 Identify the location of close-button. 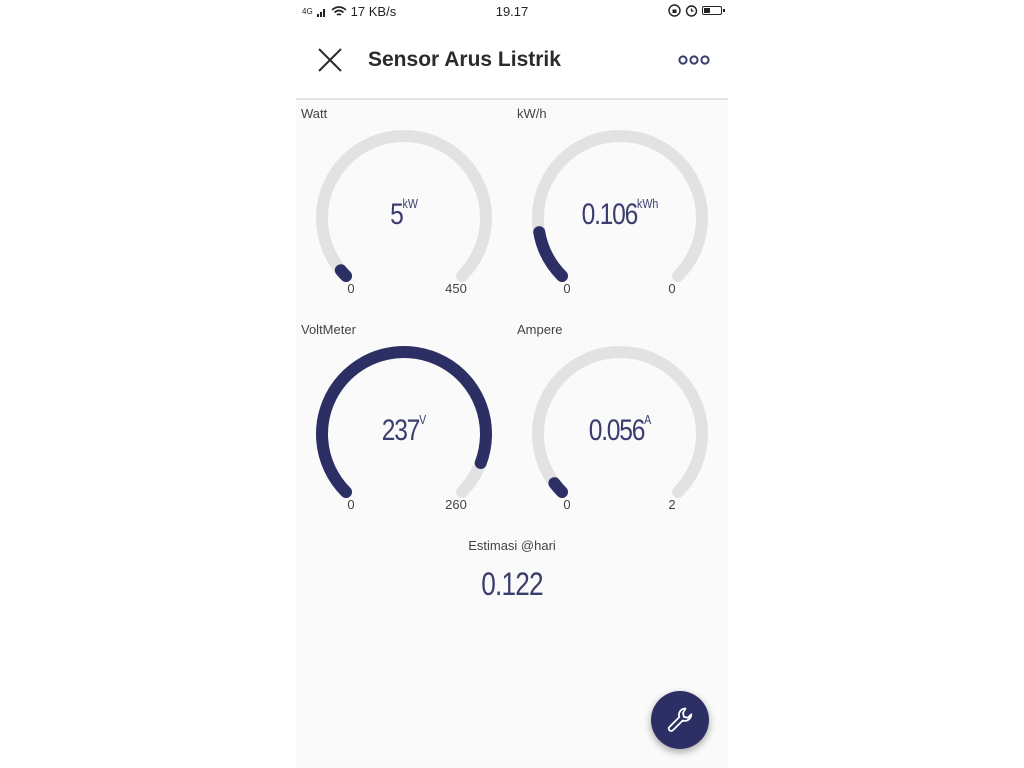
(330, 60).